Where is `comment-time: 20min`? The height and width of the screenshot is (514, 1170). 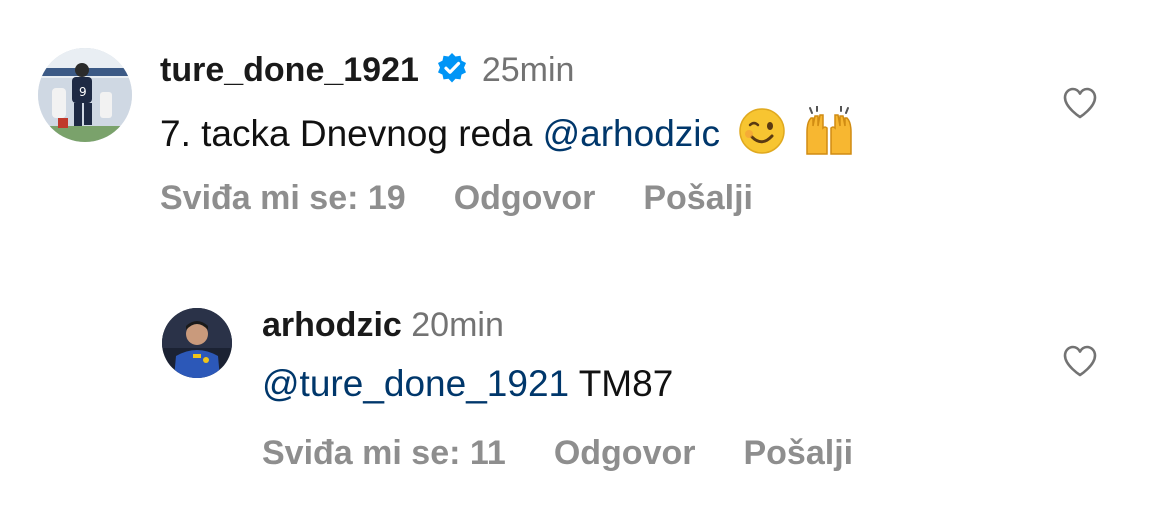 comment-time: 20min is located at coordinates (457, 325).